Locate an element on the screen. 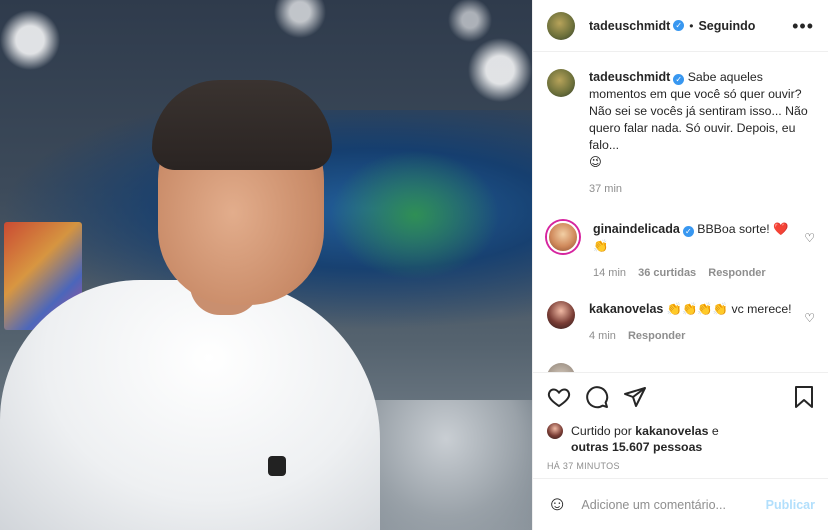 Image resolution: width=828 pixels, height=530 pixels. author-username: tadeuschmidt is located at coordinates (629, 26).